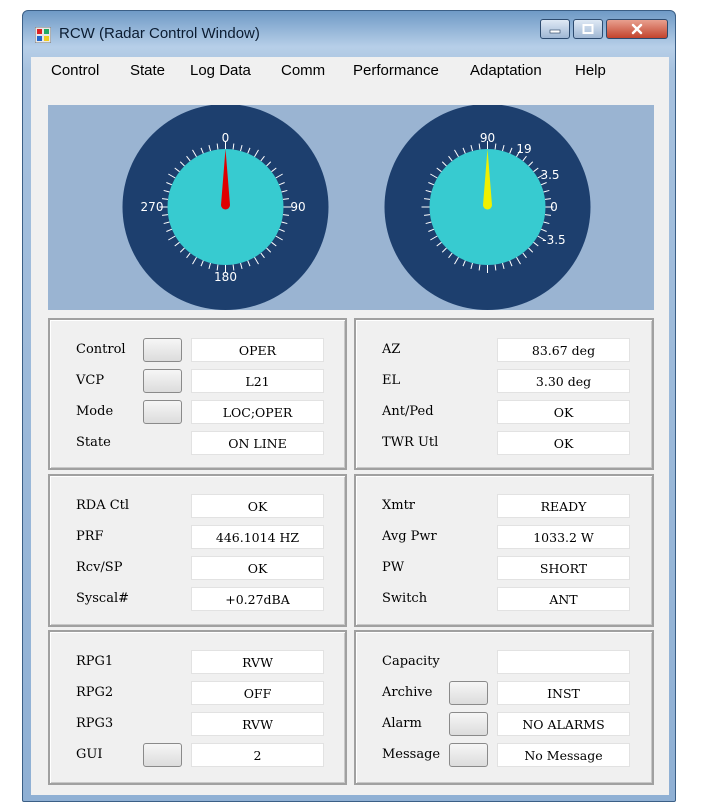 The width and height of the screenshot is (702, 810). Describe the element at coordinates (197, 413) in the screenshot. I see `status-row-mode: Mode LOC;OPER` at that location.